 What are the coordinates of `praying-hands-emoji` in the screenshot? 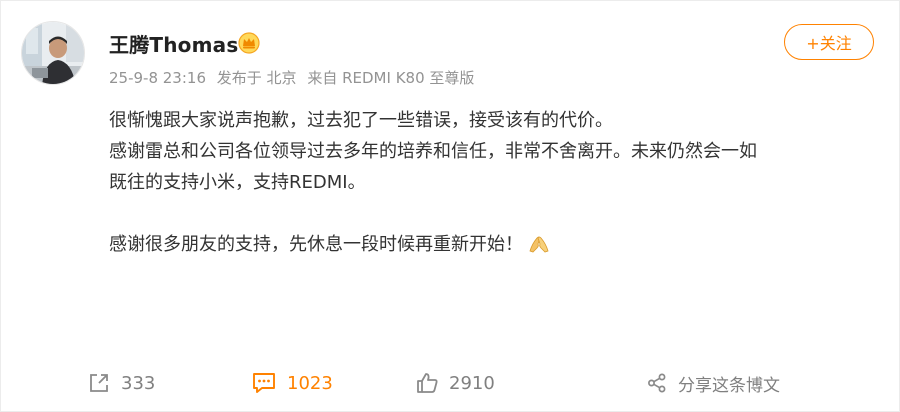 It's located at (539, 244).